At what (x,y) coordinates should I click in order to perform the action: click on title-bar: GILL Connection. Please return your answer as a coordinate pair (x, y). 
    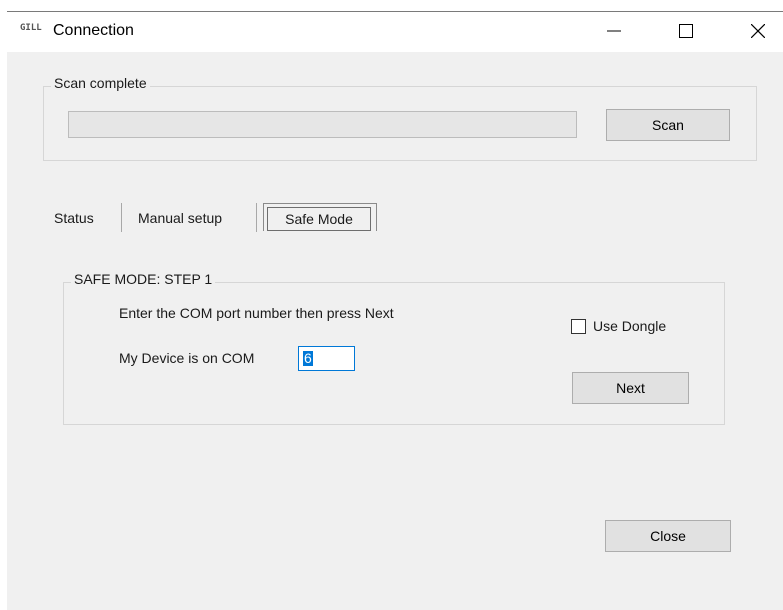
    Looking at the image, I should click on (395, 32).